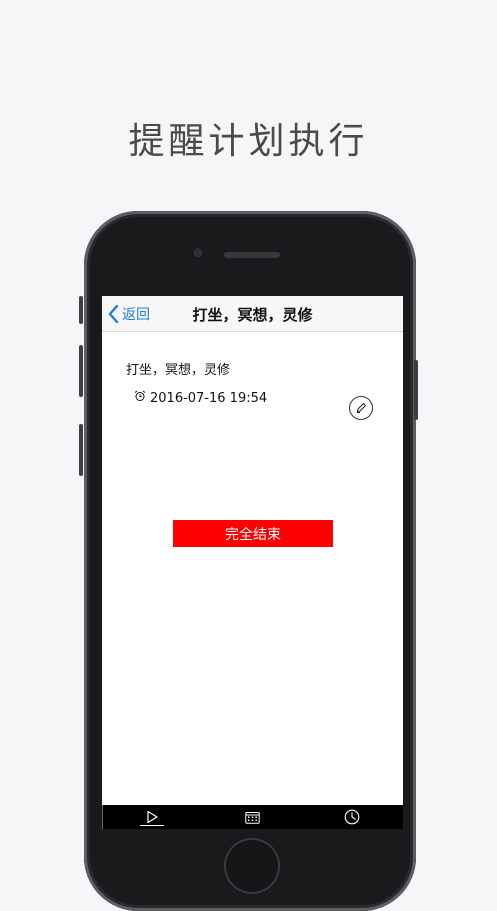 This screenshot has height=911, width=497. Describe the element at coordinates (248, 141) in the screenshot. I see `promo-headline: 提醒计划执行` at that location.